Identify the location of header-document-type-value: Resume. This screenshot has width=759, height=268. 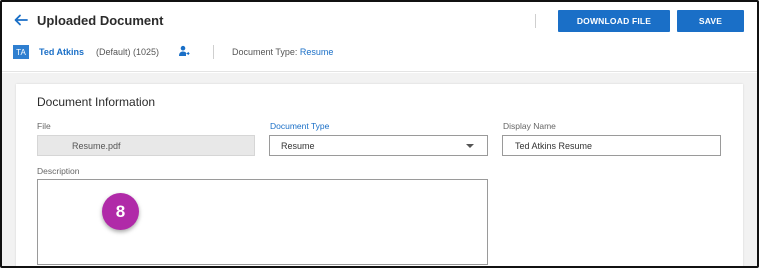
(316, 52).